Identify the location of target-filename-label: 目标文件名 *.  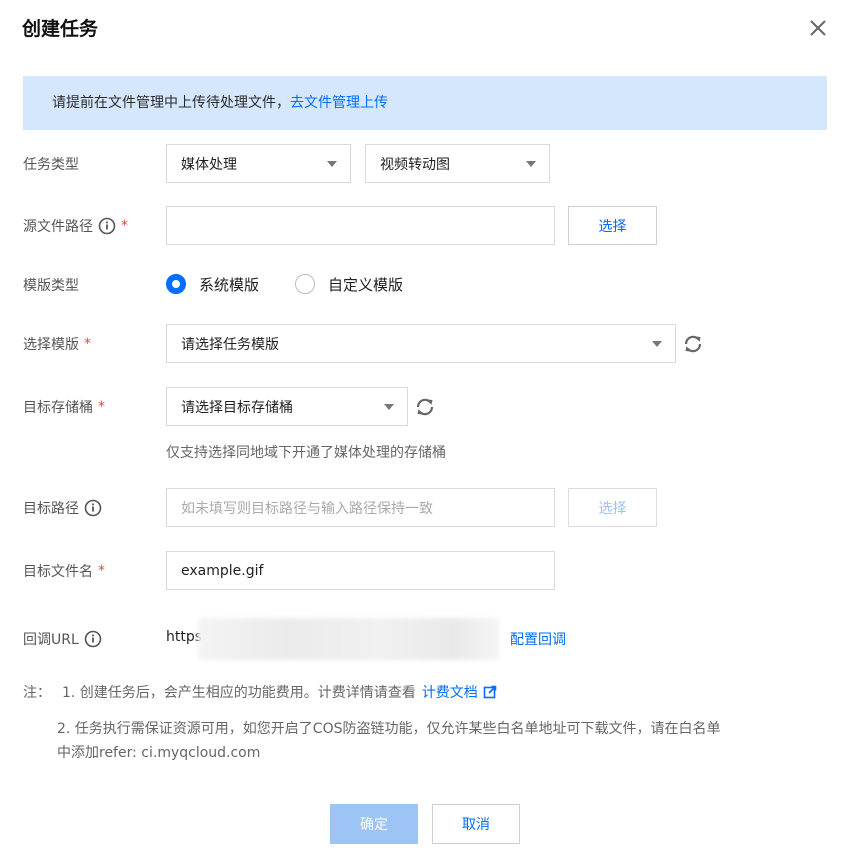
(64, 571).